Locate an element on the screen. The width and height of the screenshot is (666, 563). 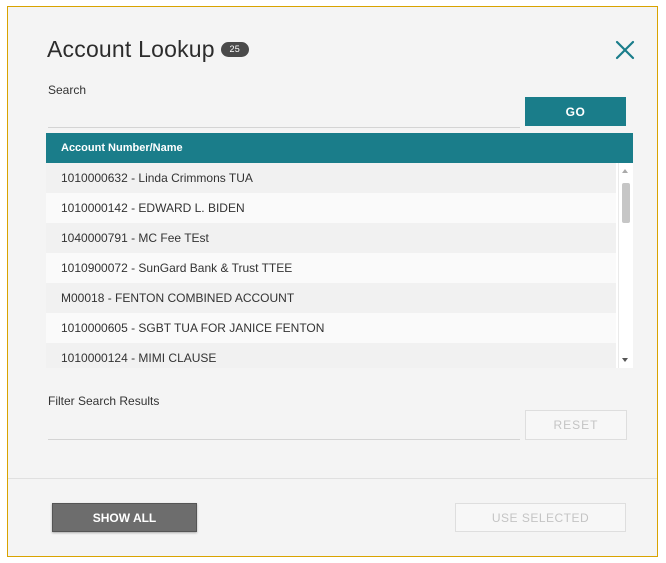
results-scrollbar is located at coordinates (625, 265).